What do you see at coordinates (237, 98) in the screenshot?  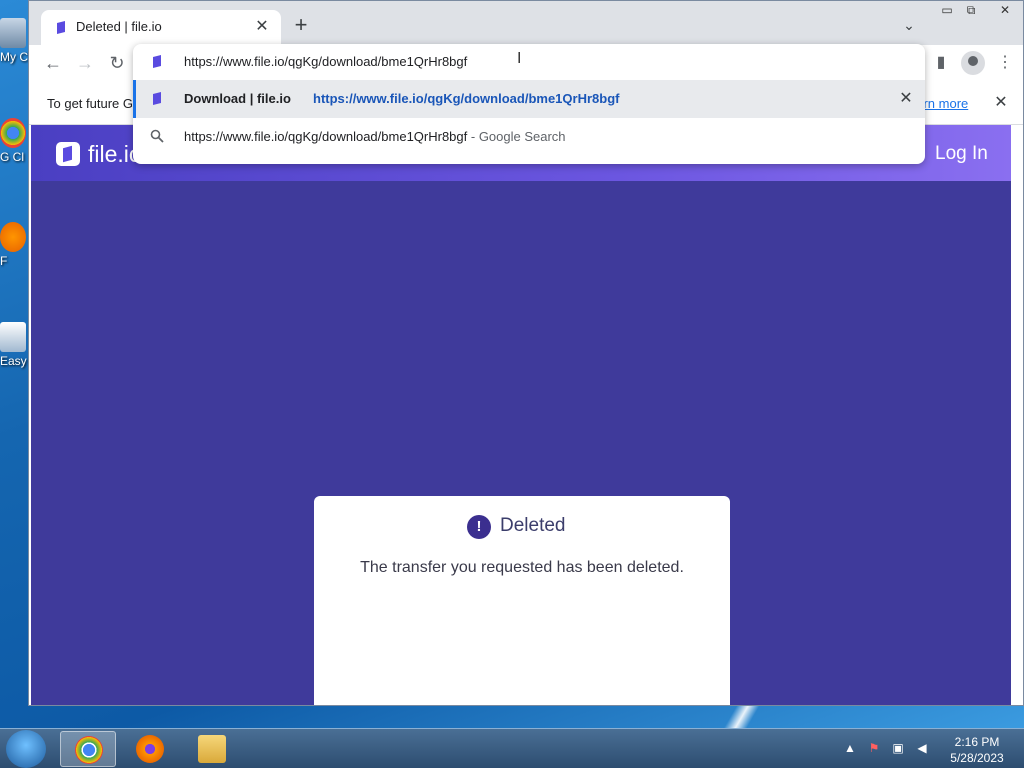 I see `suggestion-title: Download | file.io` at bounding box center [237, 98].